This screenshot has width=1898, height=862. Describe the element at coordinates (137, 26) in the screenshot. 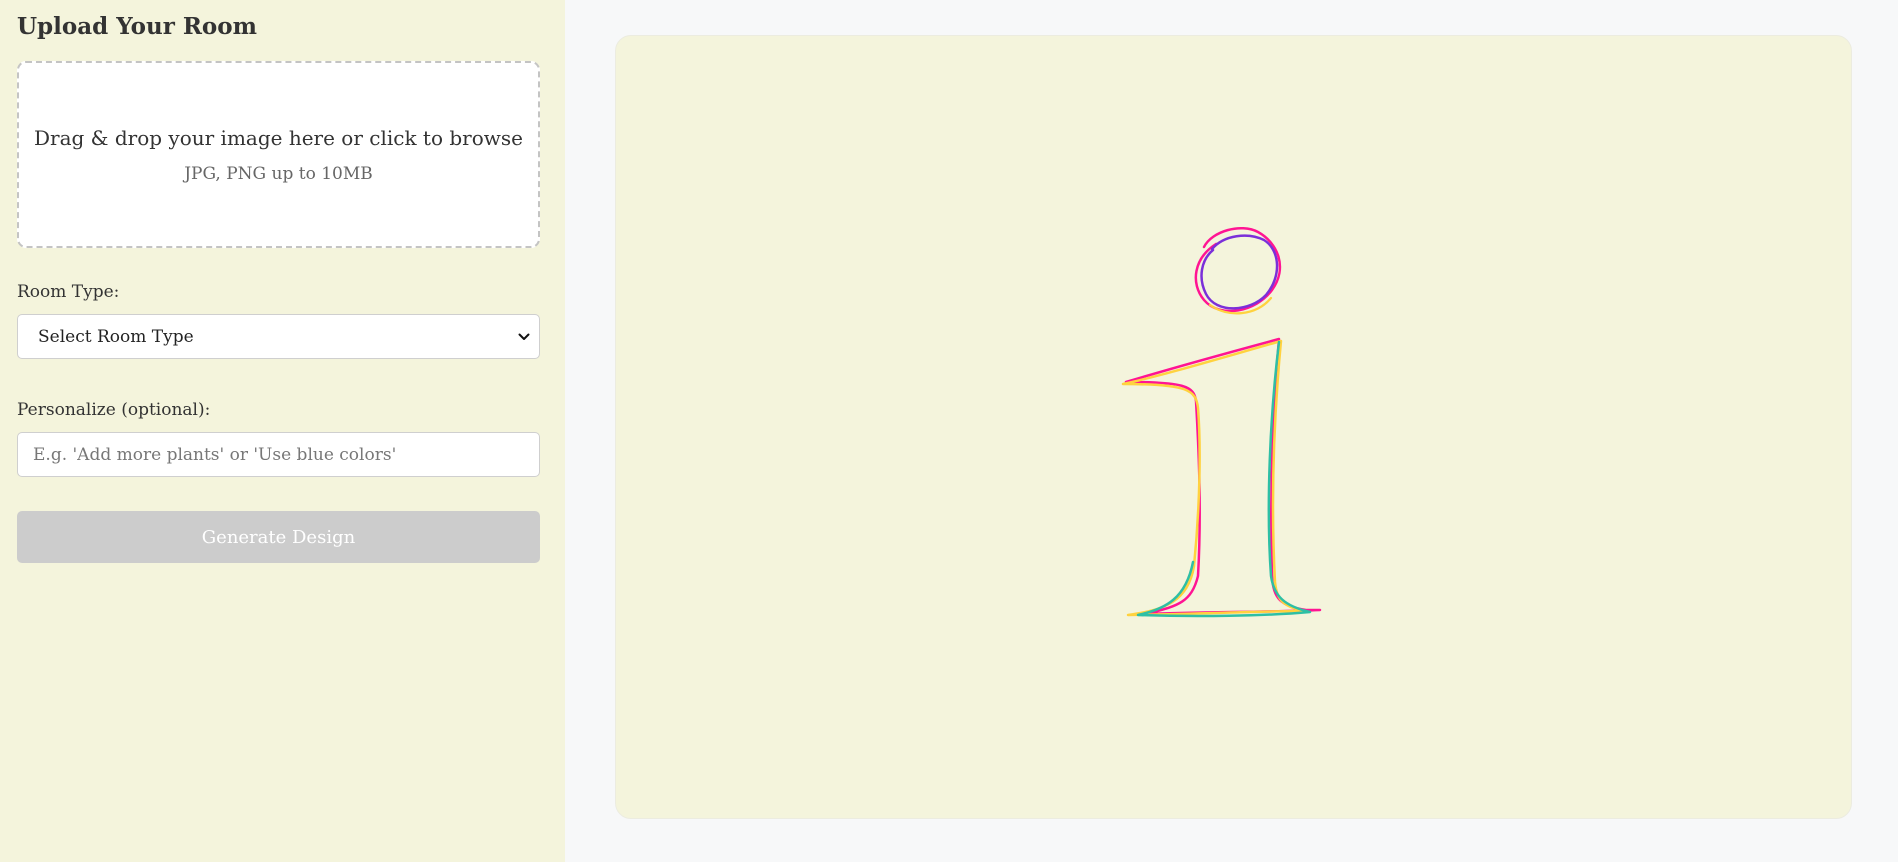

I see `sidebar-title: Upload Your Room` at that location.